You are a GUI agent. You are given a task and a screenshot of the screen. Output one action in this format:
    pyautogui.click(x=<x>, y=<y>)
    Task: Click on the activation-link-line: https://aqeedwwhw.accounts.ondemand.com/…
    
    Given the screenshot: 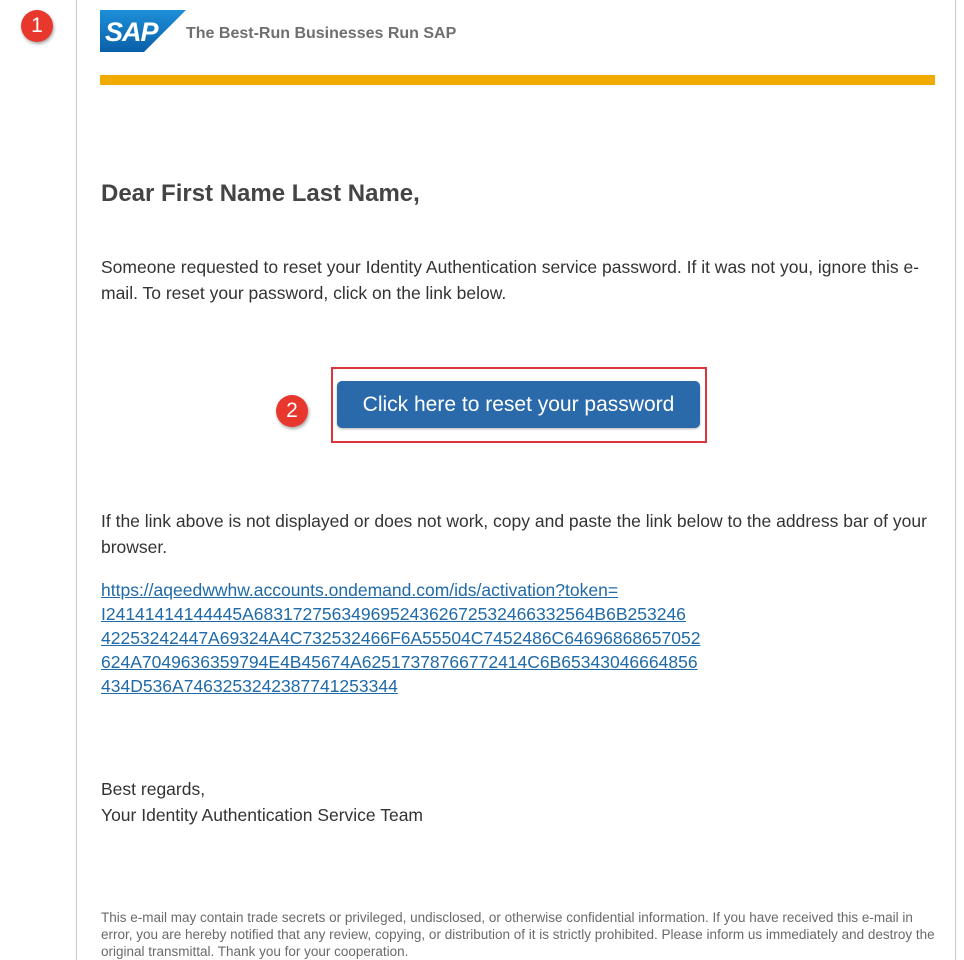 What is the action you would take?
    pyautogui.click(x=516, y=590)
    